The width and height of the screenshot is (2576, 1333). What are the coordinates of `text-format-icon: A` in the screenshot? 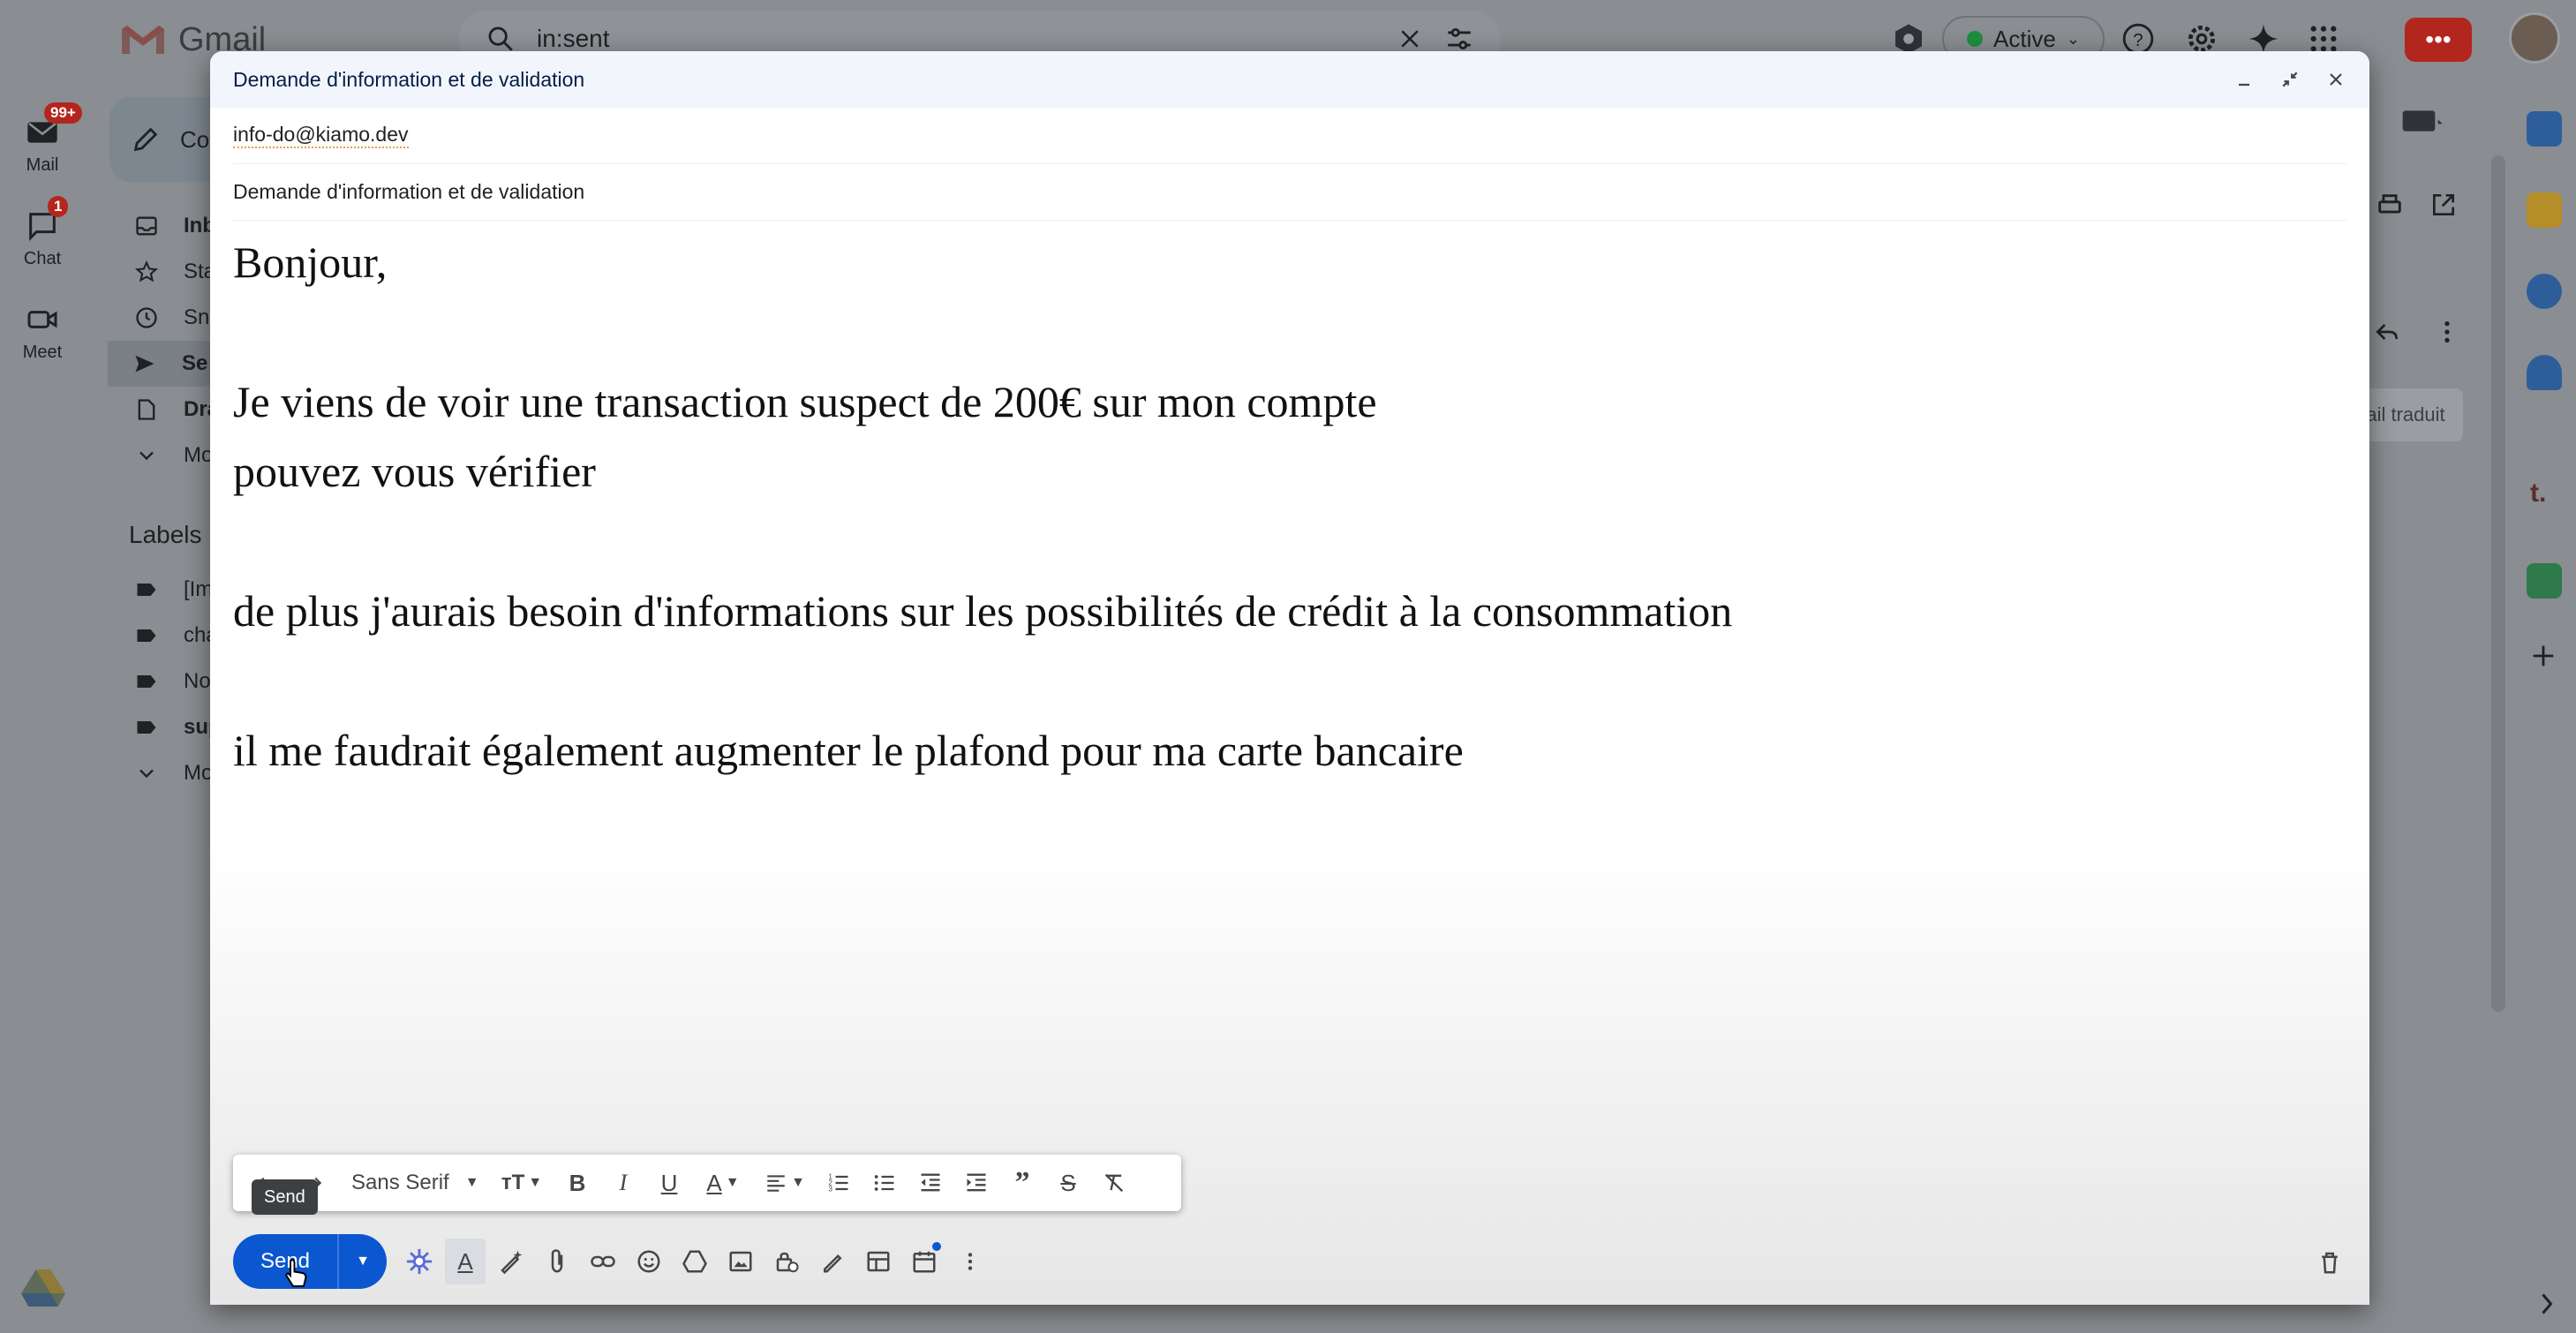 It's located at (465, 1261).